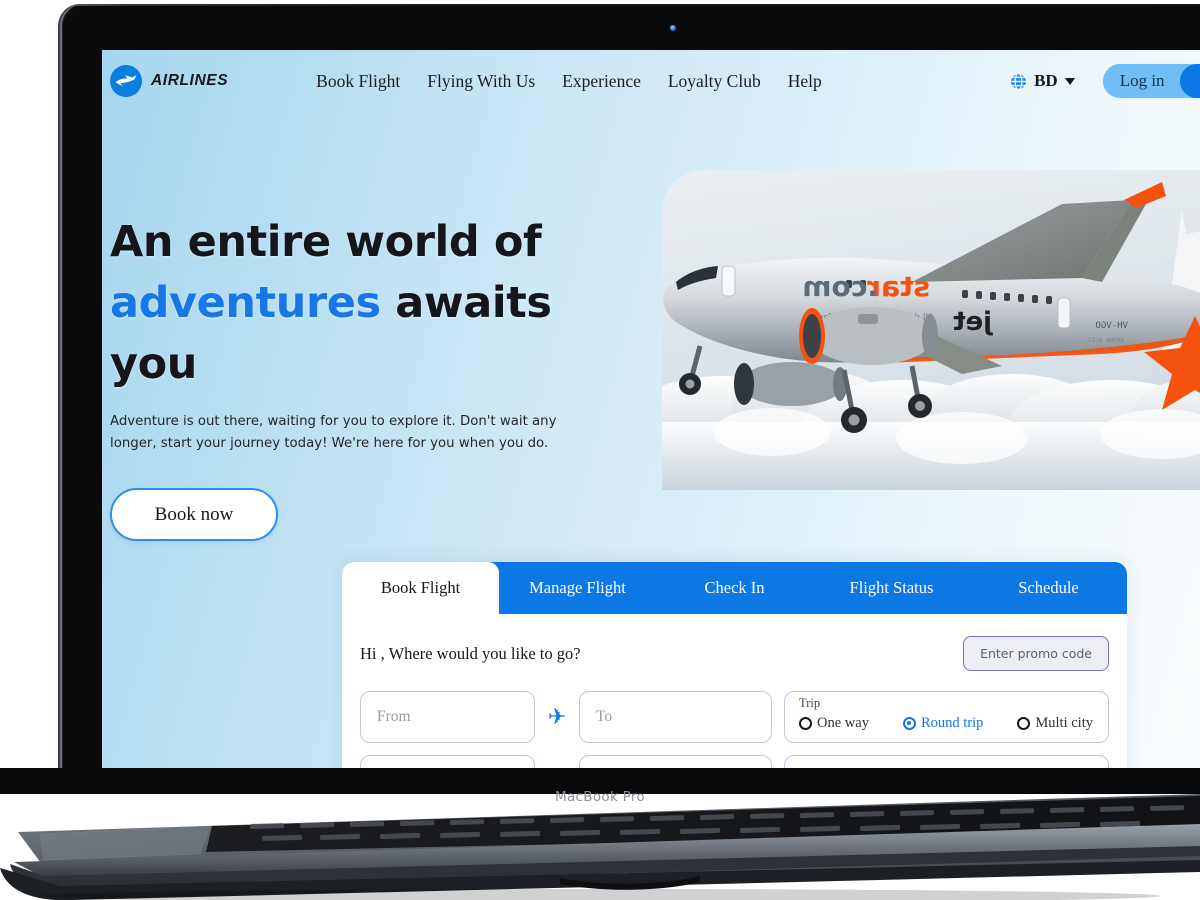 The width and height of the screenshot is (1200, 900). What do you see at coordinates (843, 722) in the screenshot?
I see `radio-one-way-label: One way` at bounding box center [843, 722].